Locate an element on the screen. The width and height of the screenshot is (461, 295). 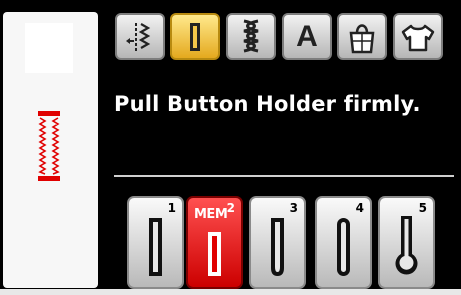
tab-utility-stitch is located at coordinates (140, 36).